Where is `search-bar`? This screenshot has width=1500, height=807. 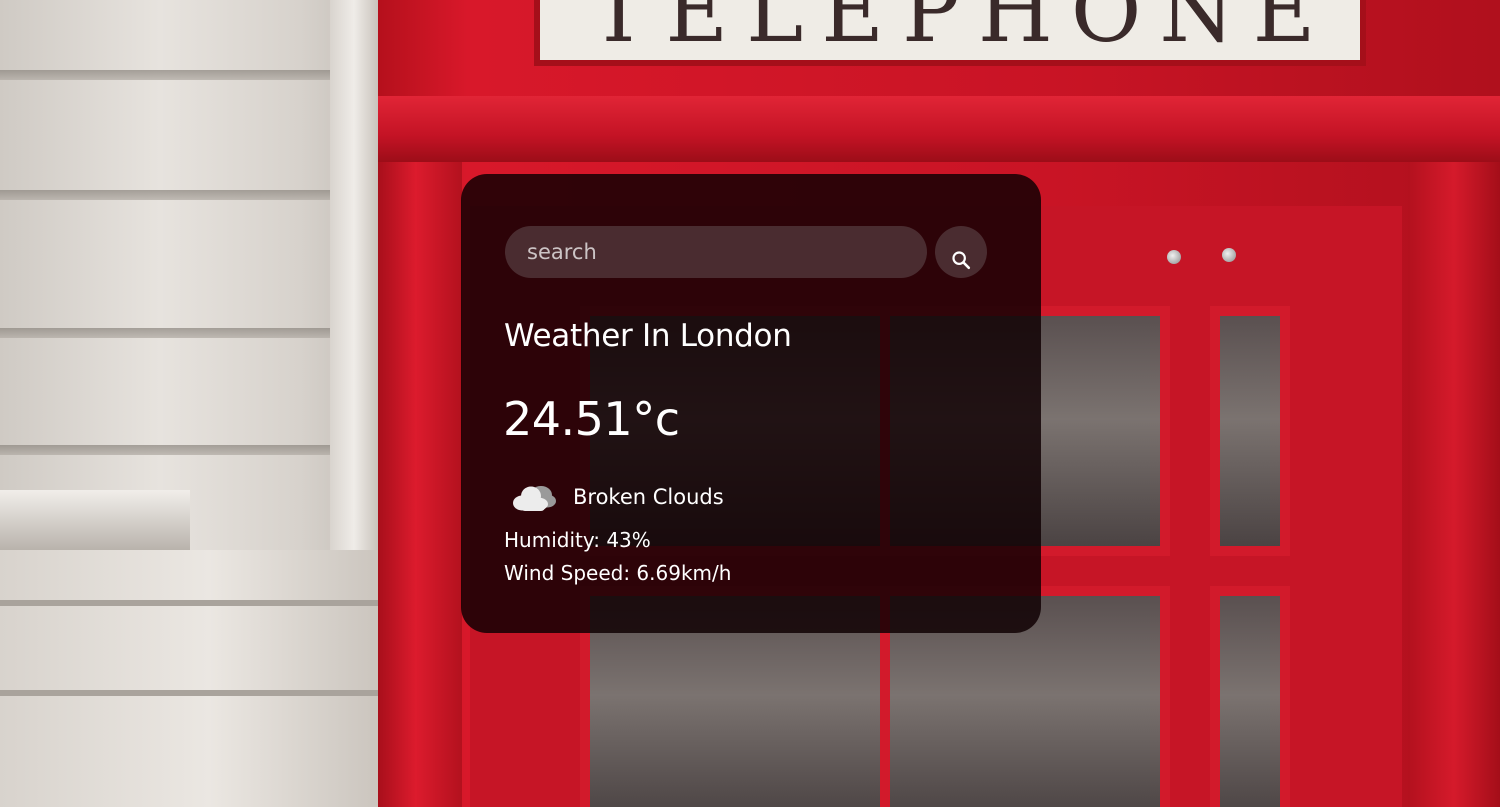
search-bar is located at coordinates (746, 252).